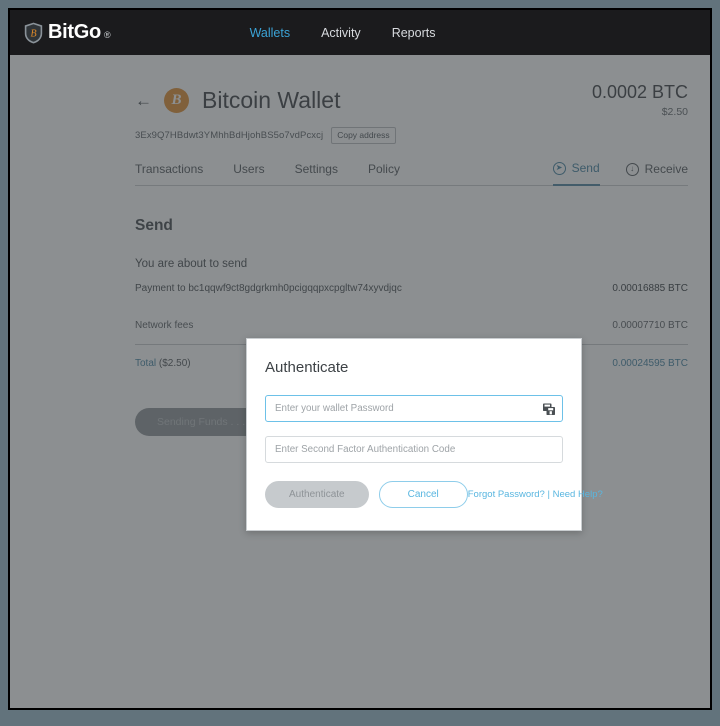  I want to click on password-field-wrap, so click(414, 408).